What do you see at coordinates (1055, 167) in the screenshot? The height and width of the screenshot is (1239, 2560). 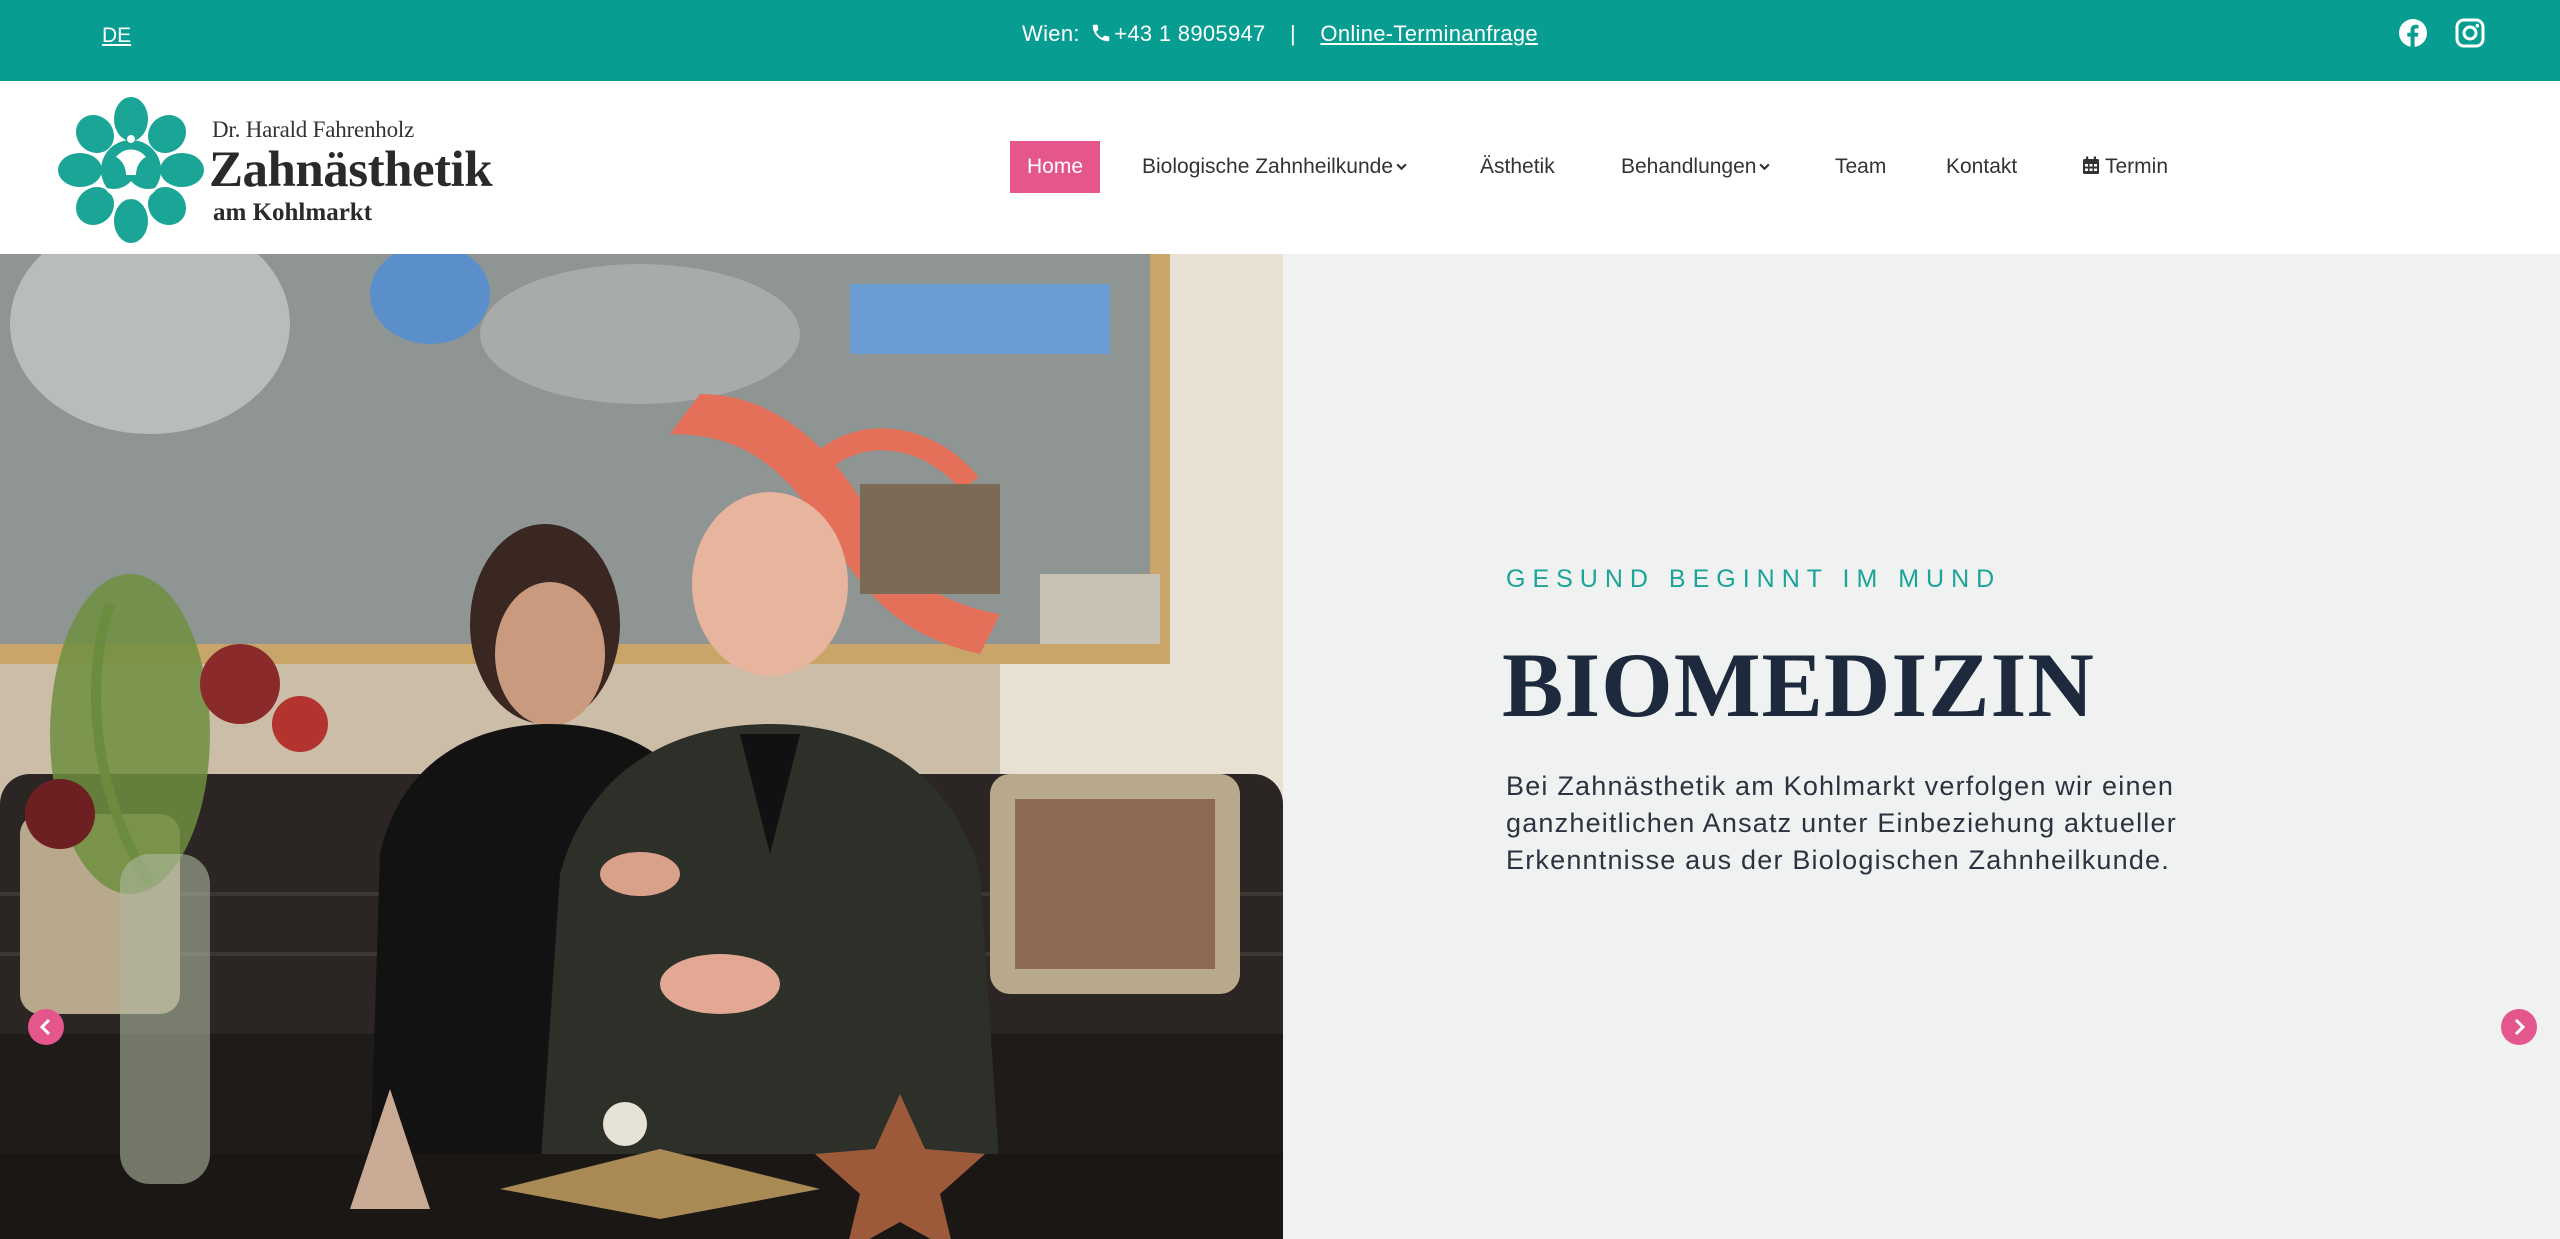 I see `nav-home: Home` at bounding box center [1055, 167].